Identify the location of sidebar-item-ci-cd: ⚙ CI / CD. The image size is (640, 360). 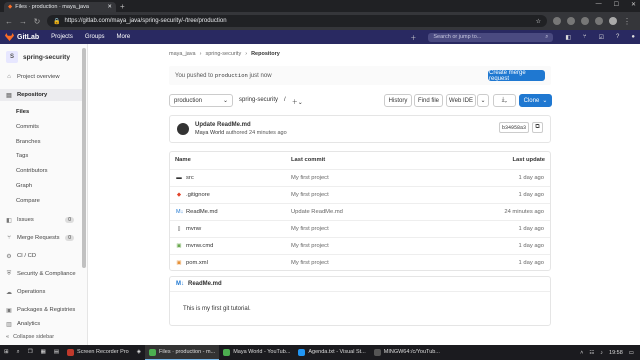
(41, 256).